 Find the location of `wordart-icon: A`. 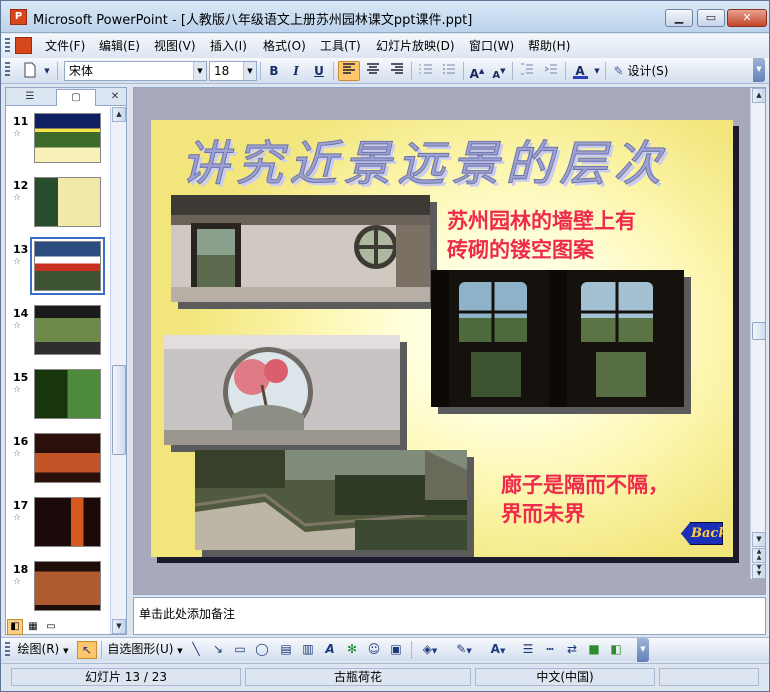

wordart-icon: A is located at coordinates (330, 650).